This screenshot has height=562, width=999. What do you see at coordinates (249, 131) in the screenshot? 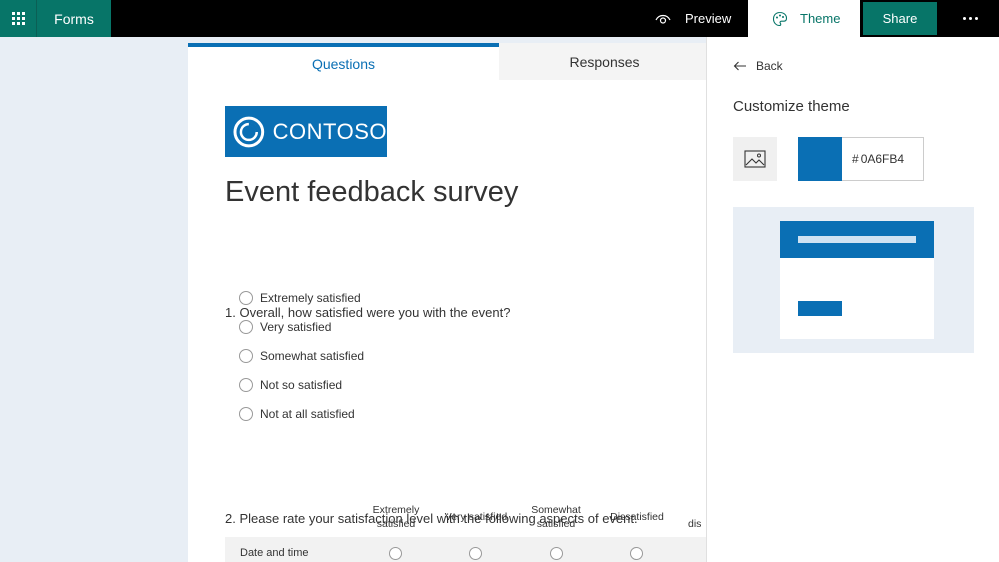
I see `contoso-logo-icon` at bounding box center [249, 131].